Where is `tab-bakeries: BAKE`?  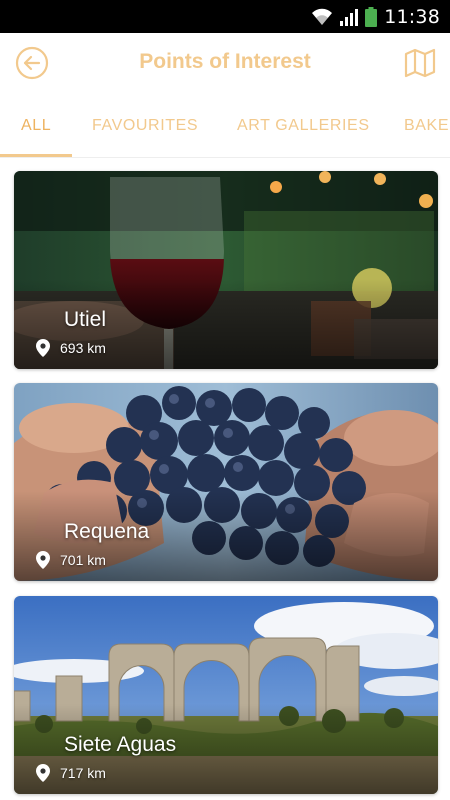
tab-bakeries: BAKE is located at coordinates (426, 126).